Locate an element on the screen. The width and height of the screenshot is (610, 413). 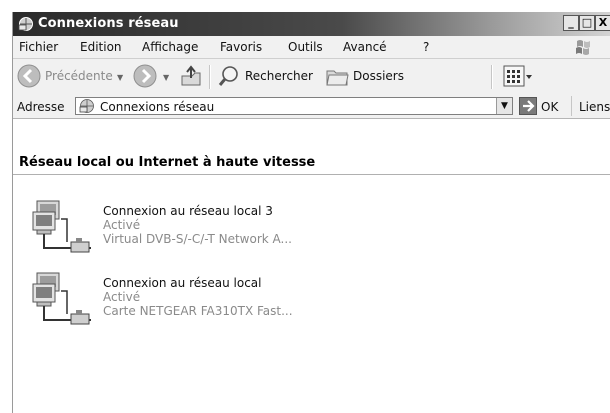
minimize-button: _ is located at coordinates (571, 23).